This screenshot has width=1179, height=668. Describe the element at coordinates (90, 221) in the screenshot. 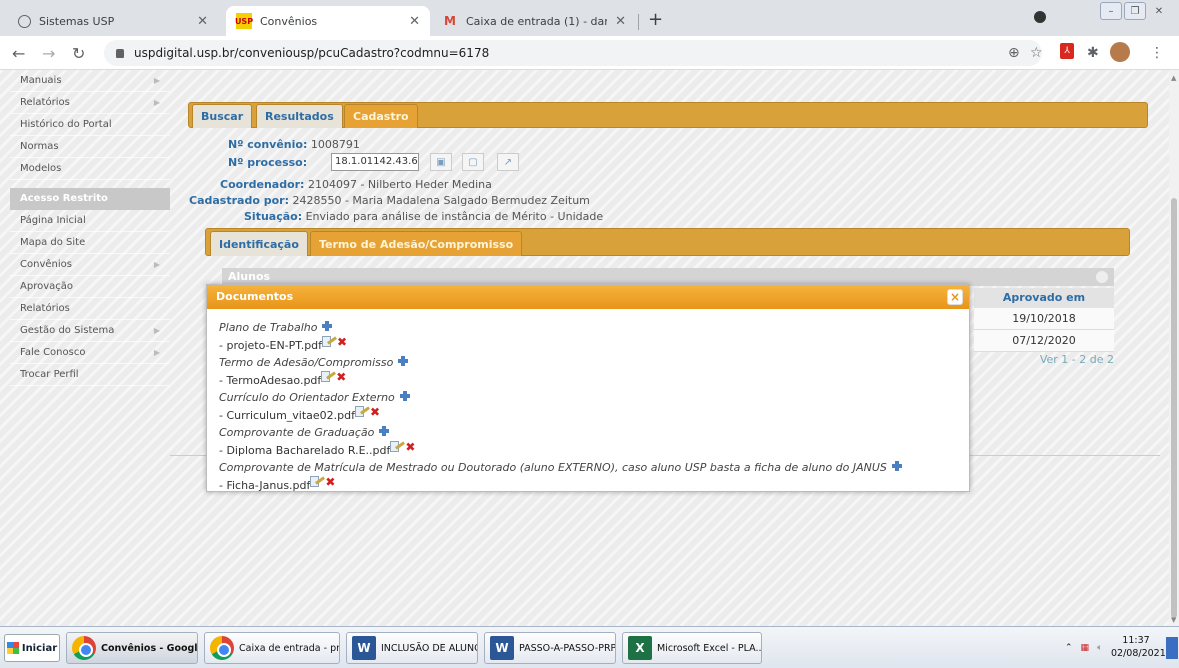

I see `sidebar-item-pagina-inicial: Página Inicial` at that location.